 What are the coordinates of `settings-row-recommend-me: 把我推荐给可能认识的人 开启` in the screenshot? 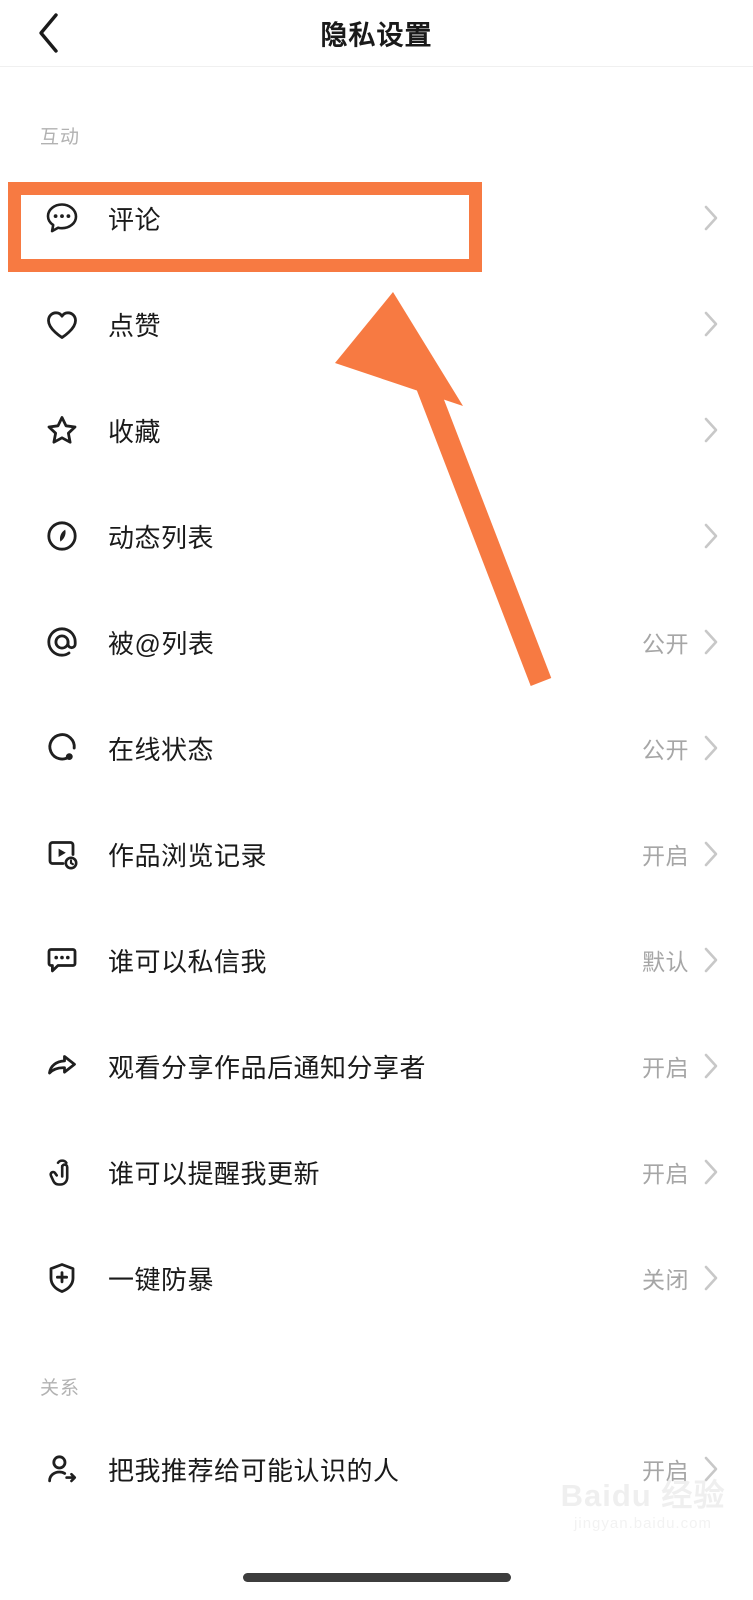 It's located at (376, 1469).